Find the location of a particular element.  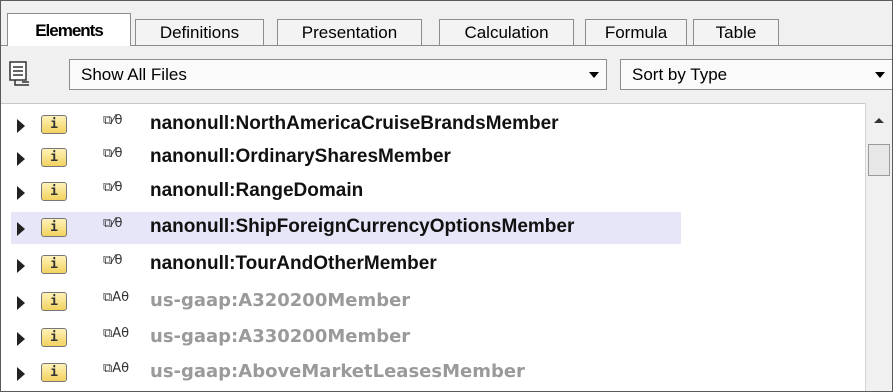

element-name: us-gaap:A330200Member is located at coordinates (280, 336).